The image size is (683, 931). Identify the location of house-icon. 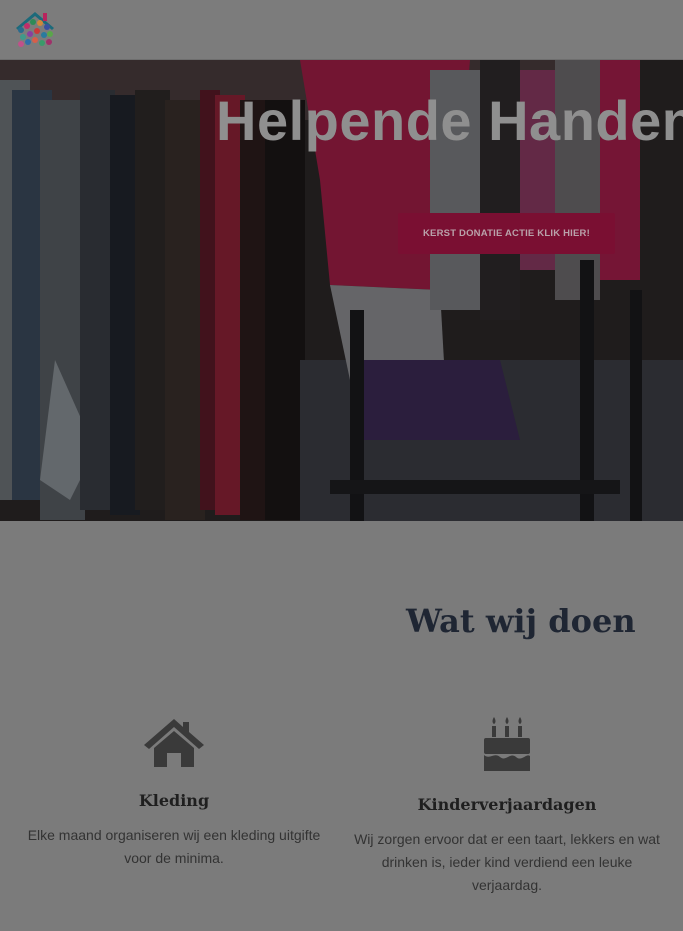
(174, 743).